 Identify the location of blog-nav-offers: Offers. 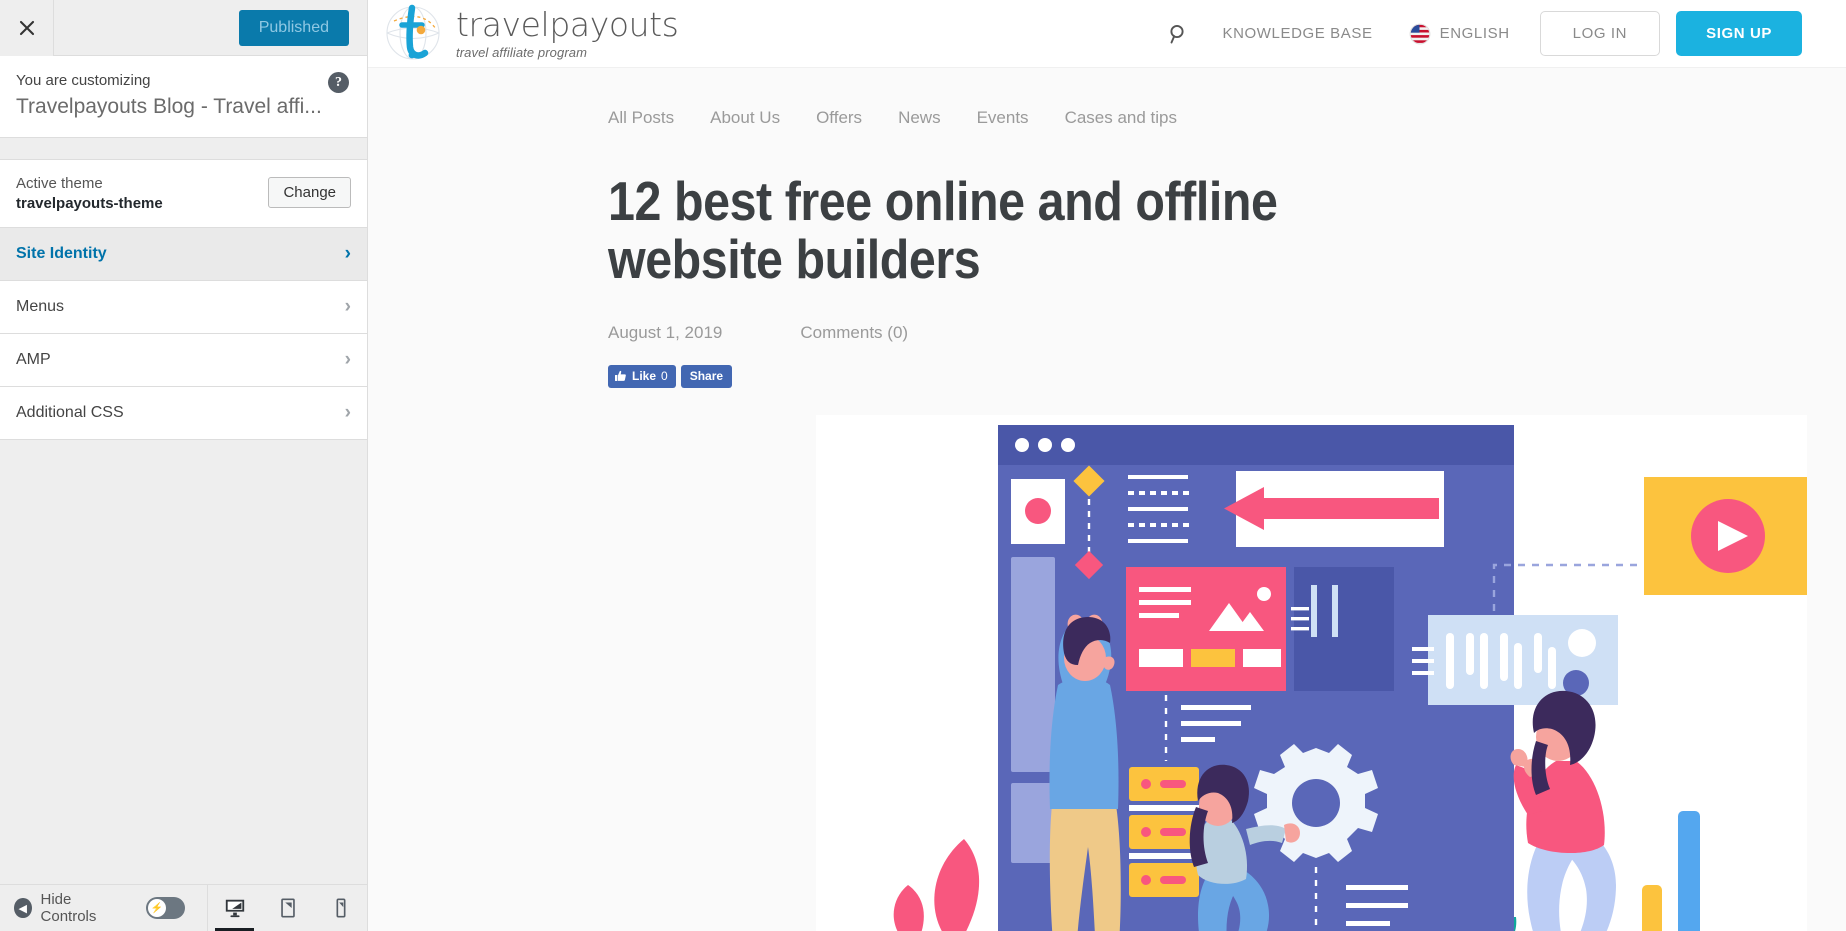
(839, 118).